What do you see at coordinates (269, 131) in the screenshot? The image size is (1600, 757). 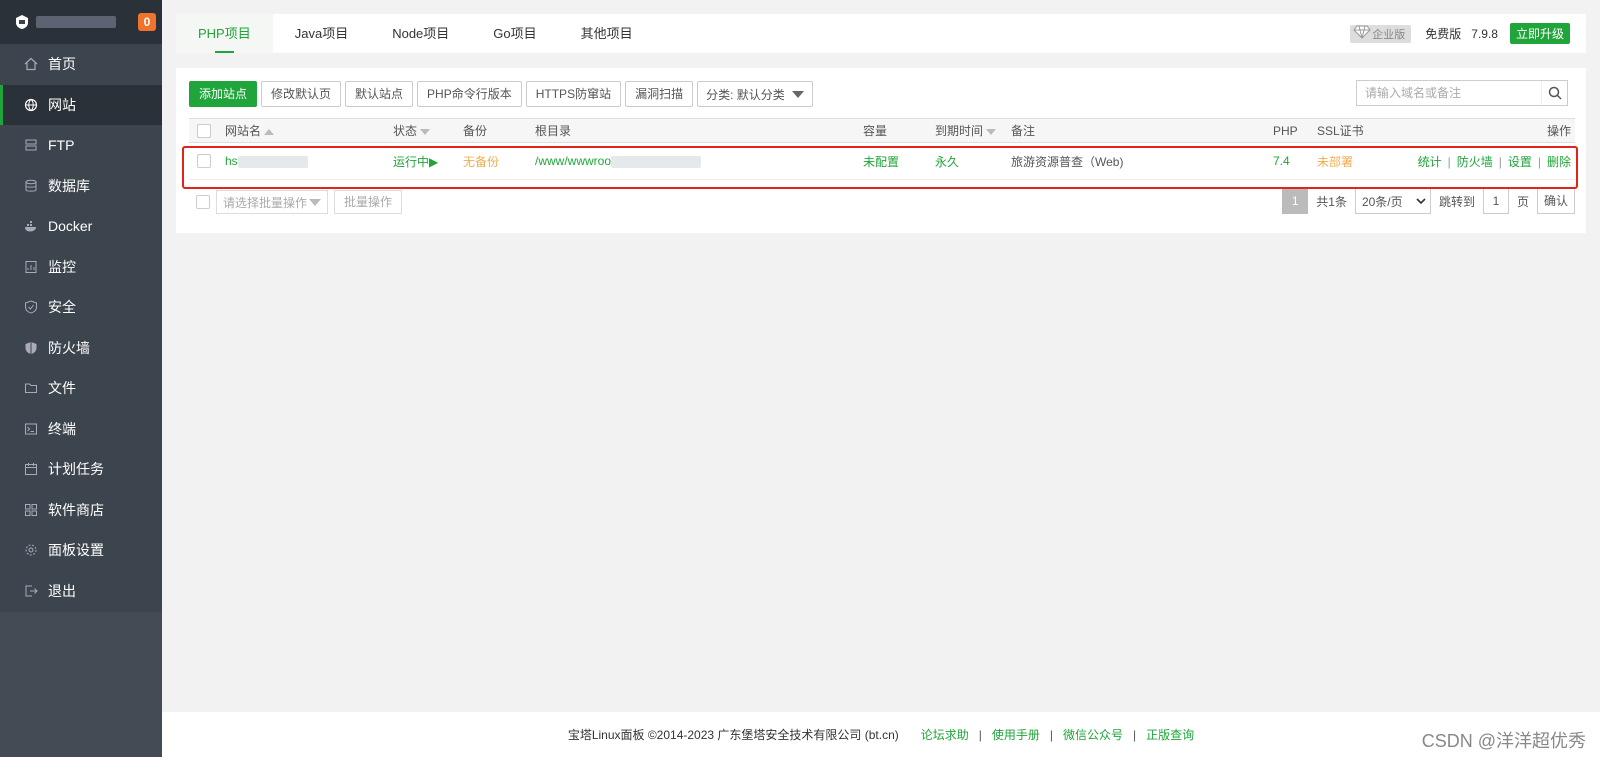 I see `sort-asc-icon` at bounding box center [269, 131].